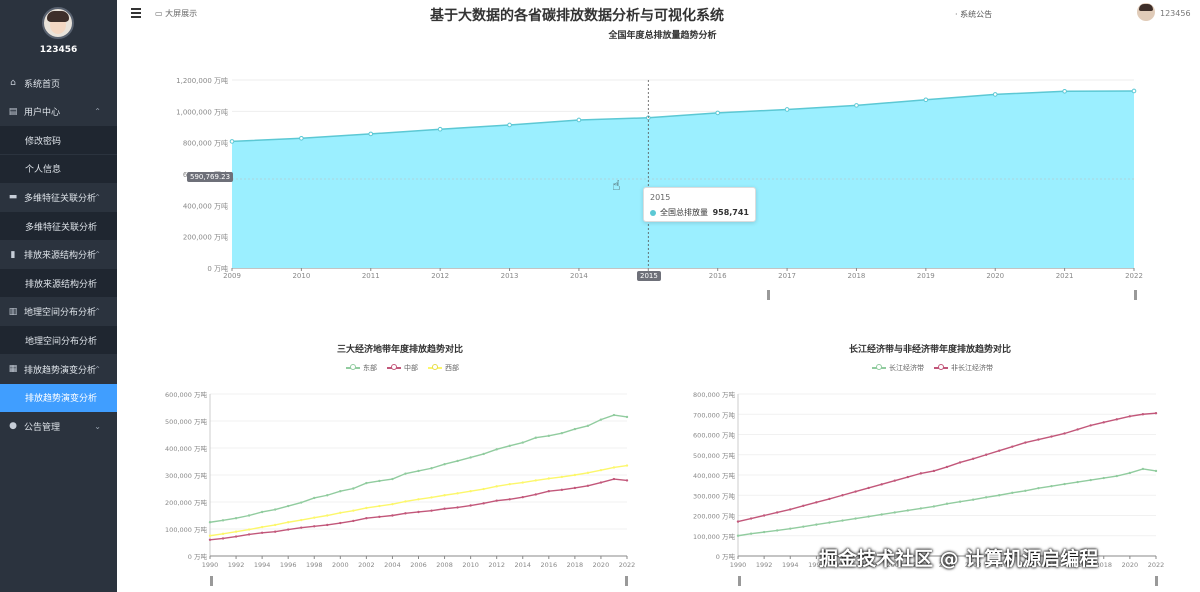 The width and height of the screenshot is (1200, 592). I want to click on series-dot-icon, so click(653, 212).